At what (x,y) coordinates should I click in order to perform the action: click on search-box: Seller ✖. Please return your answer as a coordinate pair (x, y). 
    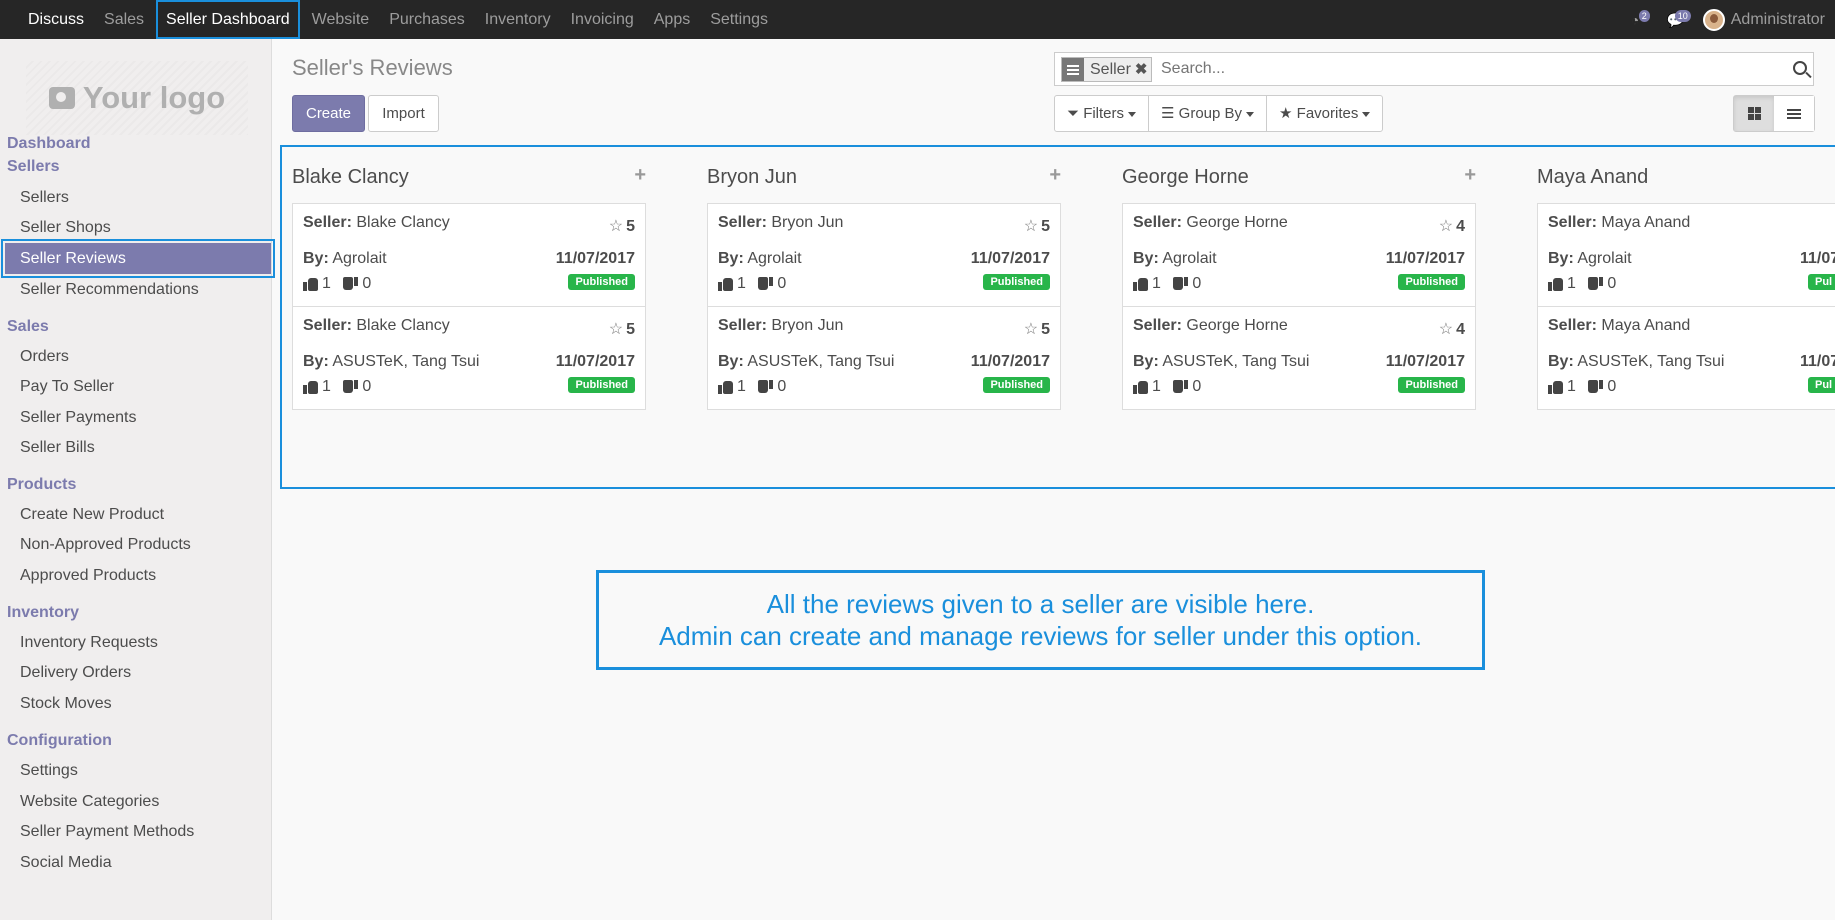
    Looking at the image, I should click on (1434, 69).